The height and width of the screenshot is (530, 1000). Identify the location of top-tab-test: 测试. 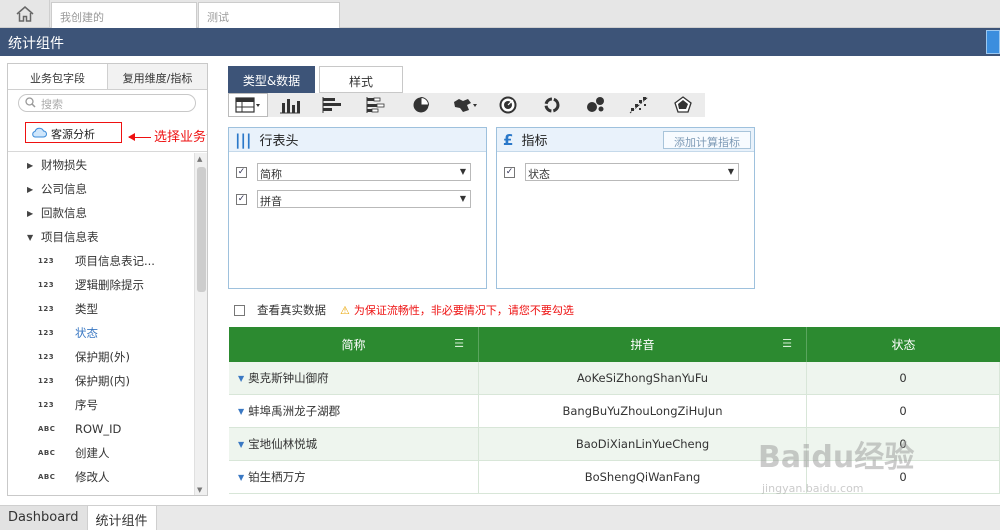
(269, 15).